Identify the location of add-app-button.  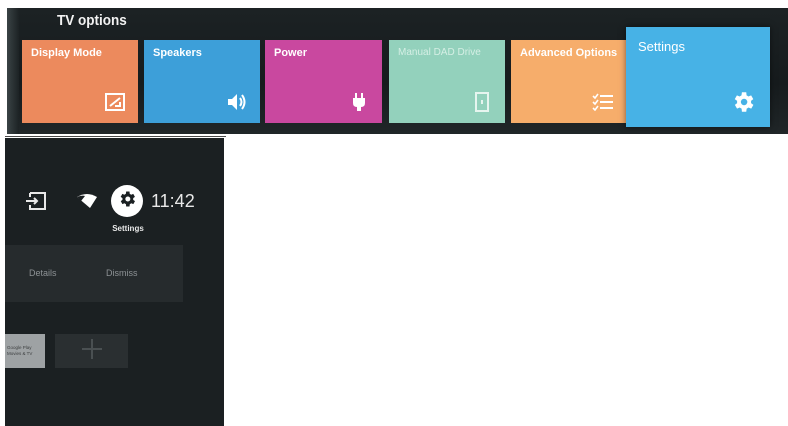
(91, 351).